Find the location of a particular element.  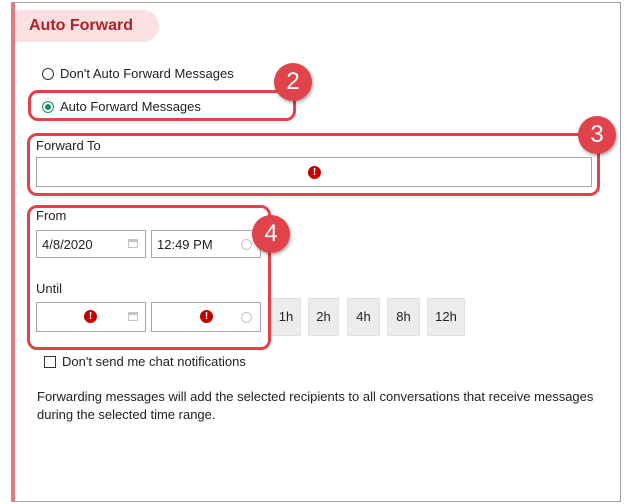

radio-auto-forward: Auto Forward Messages is located at coordinates (121, 106).